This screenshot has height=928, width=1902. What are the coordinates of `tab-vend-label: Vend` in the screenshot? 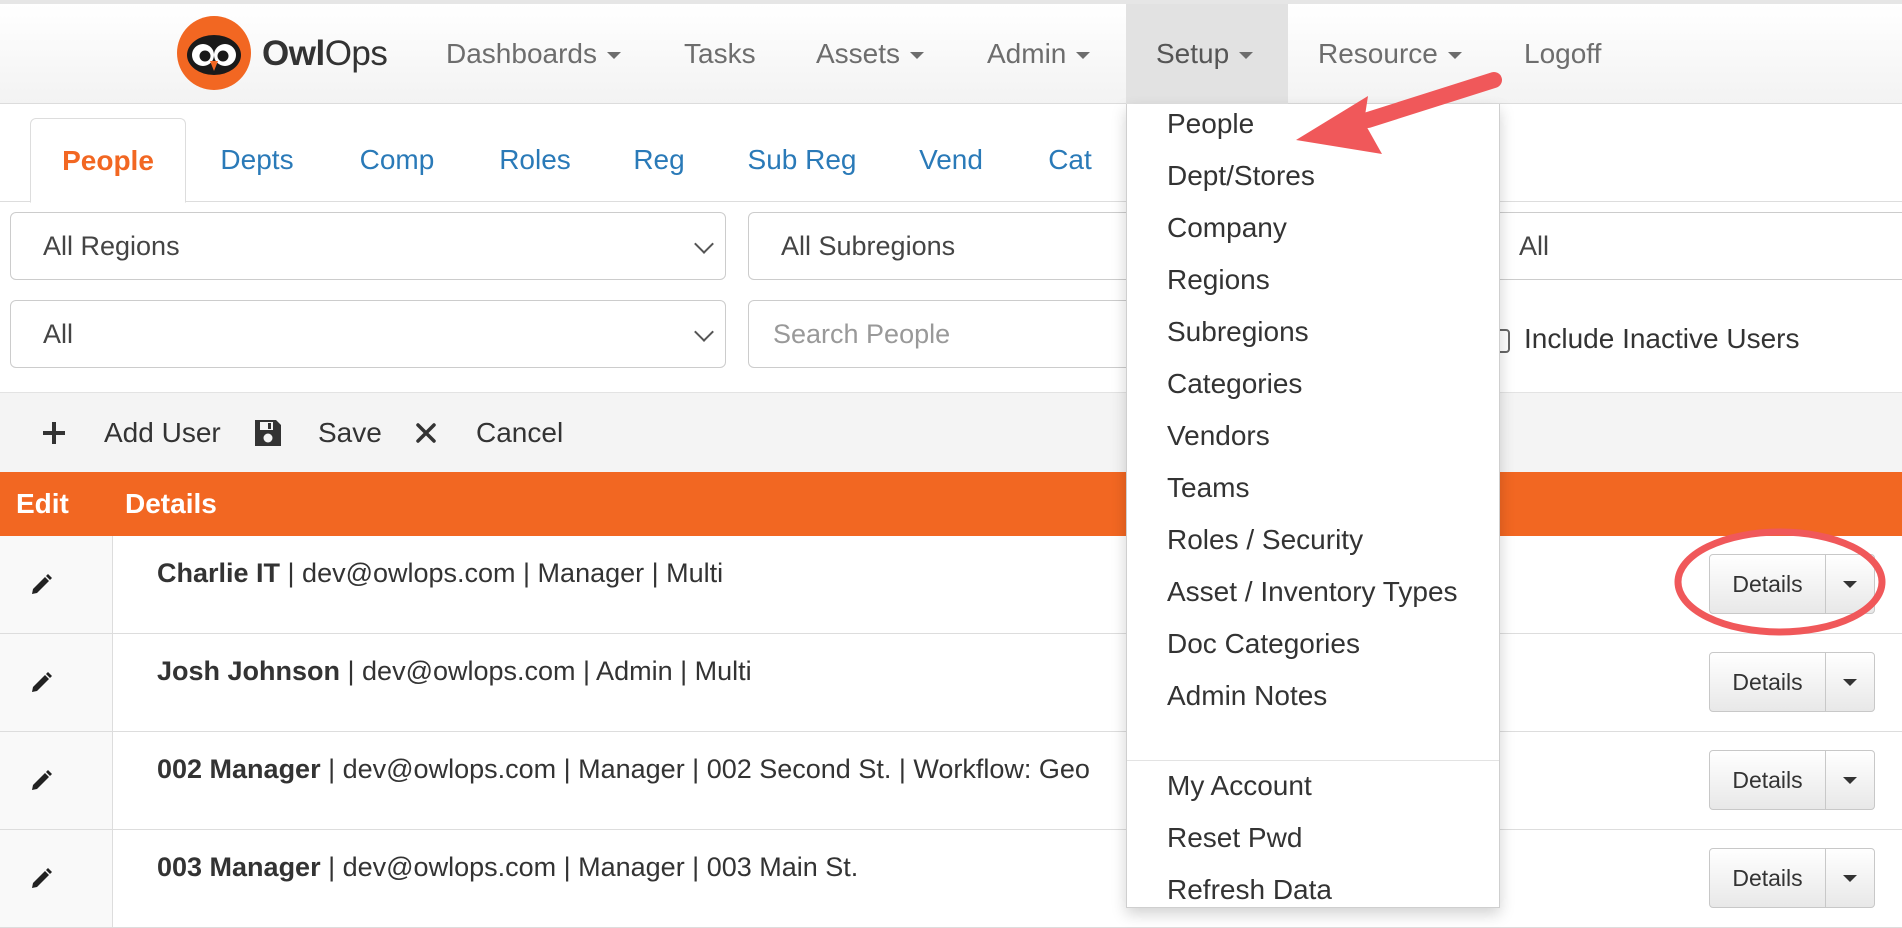 It's located at (951, 159).